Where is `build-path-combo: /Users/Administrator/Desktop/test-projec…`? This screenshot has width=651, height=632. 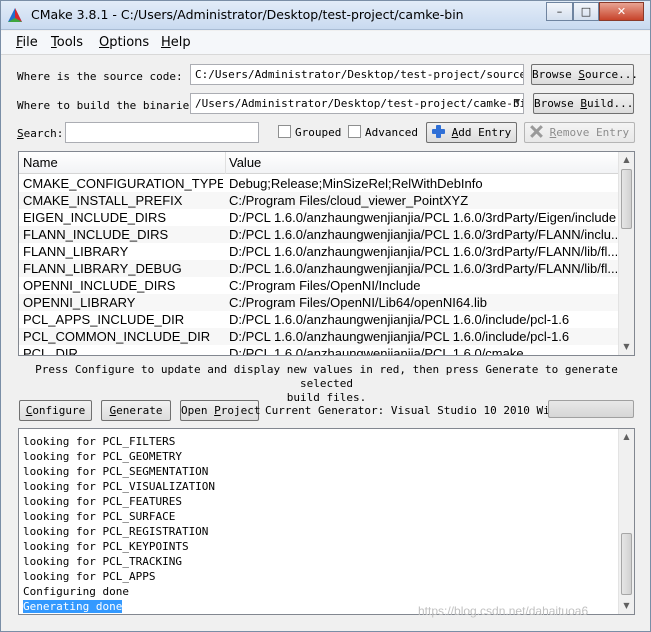
build-path-combo: /Users/Administrator/Desktop/test-projec… is located at coordinates (357, 103).